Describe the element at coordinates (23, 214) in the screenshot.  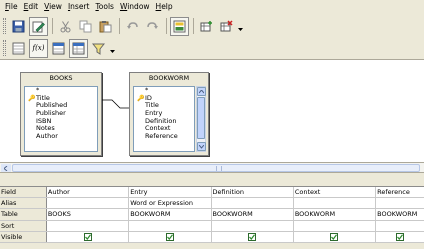
I see `row-label: Table` at that location.